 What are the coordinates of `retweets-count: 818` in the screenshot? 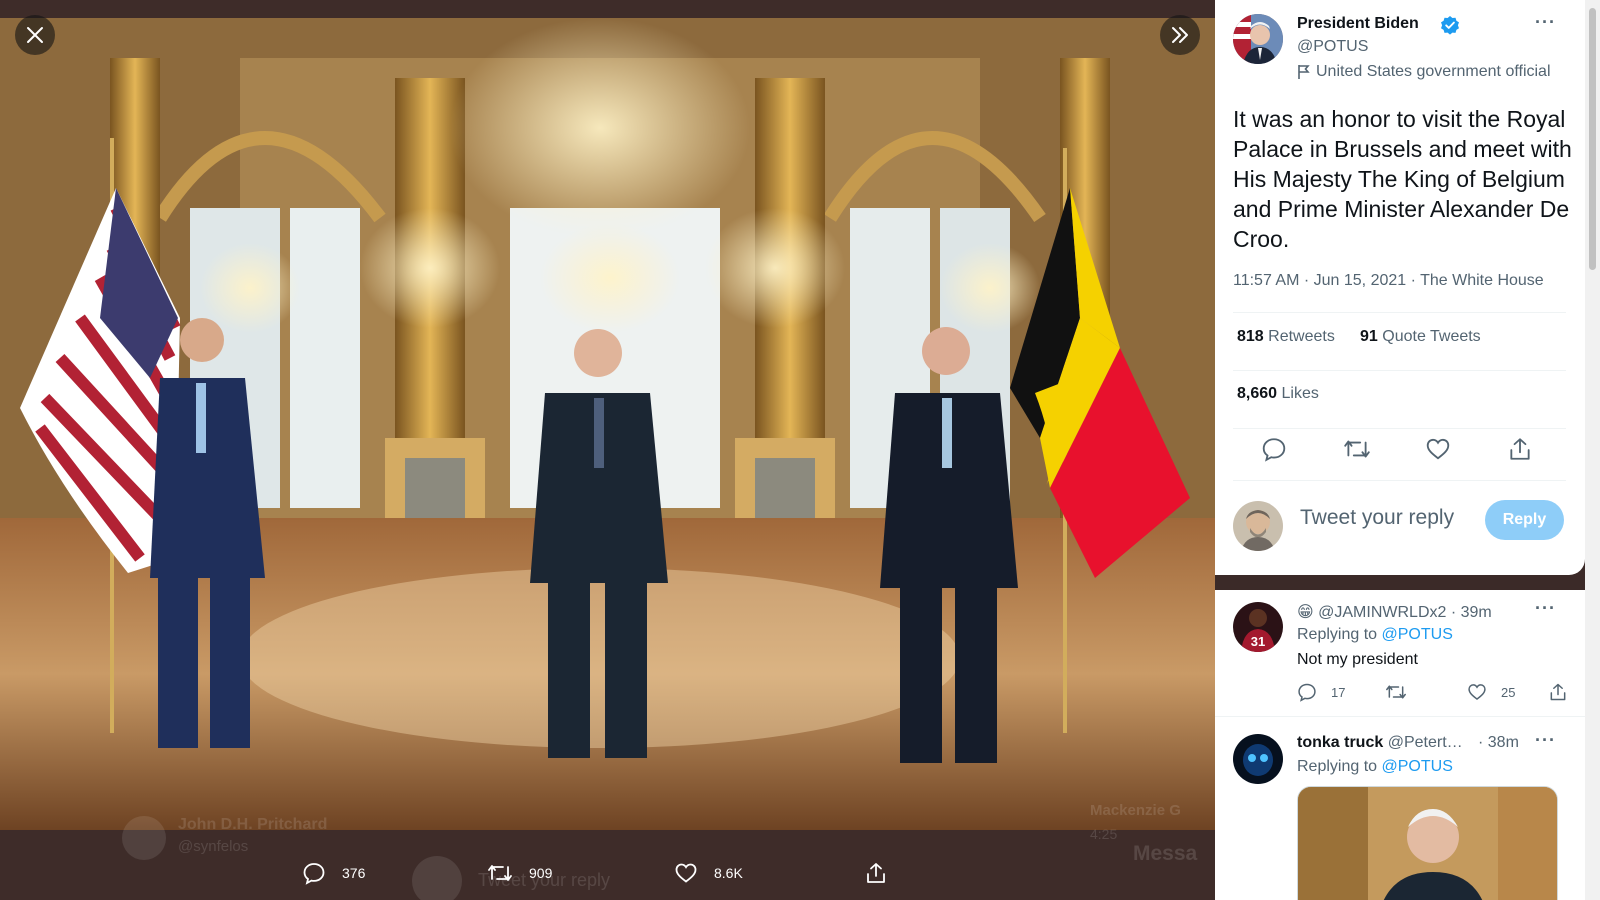 It's located at (1250, 336).